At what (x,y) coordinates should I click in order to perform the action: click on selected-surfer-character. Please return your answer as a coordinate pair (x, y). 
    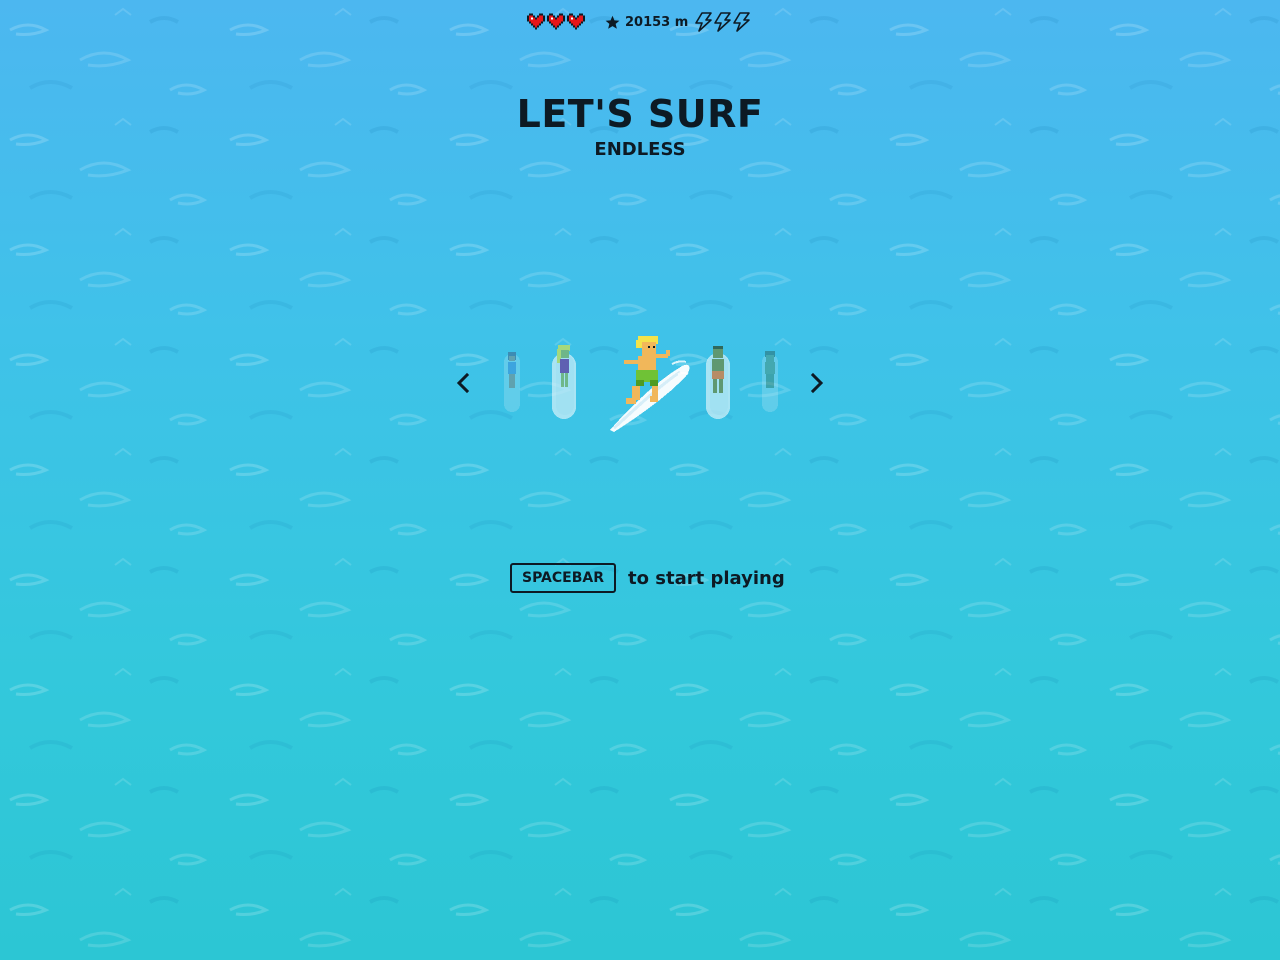
    Looking at the image, I should click on (648, 384).